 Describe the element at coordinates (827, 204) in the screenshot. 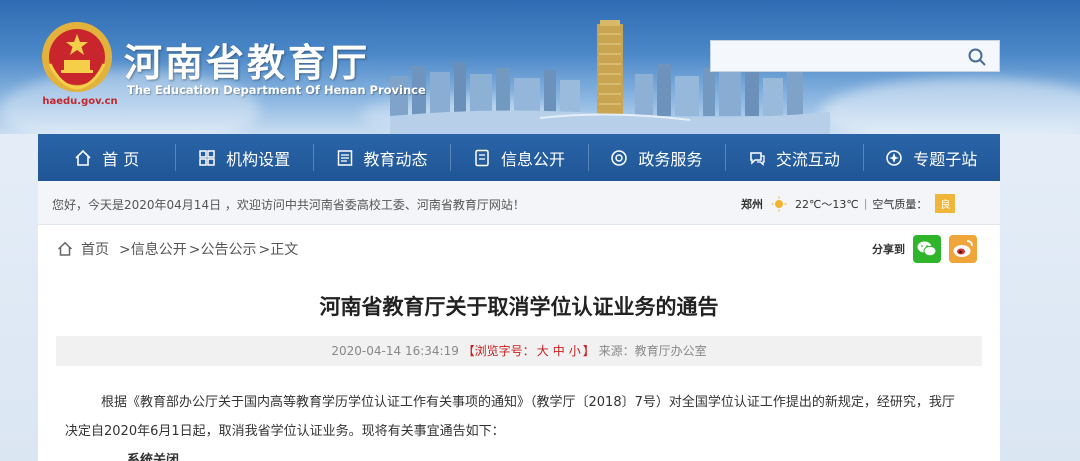

I see `weather-temperature: 22℃～13℃` at that location.